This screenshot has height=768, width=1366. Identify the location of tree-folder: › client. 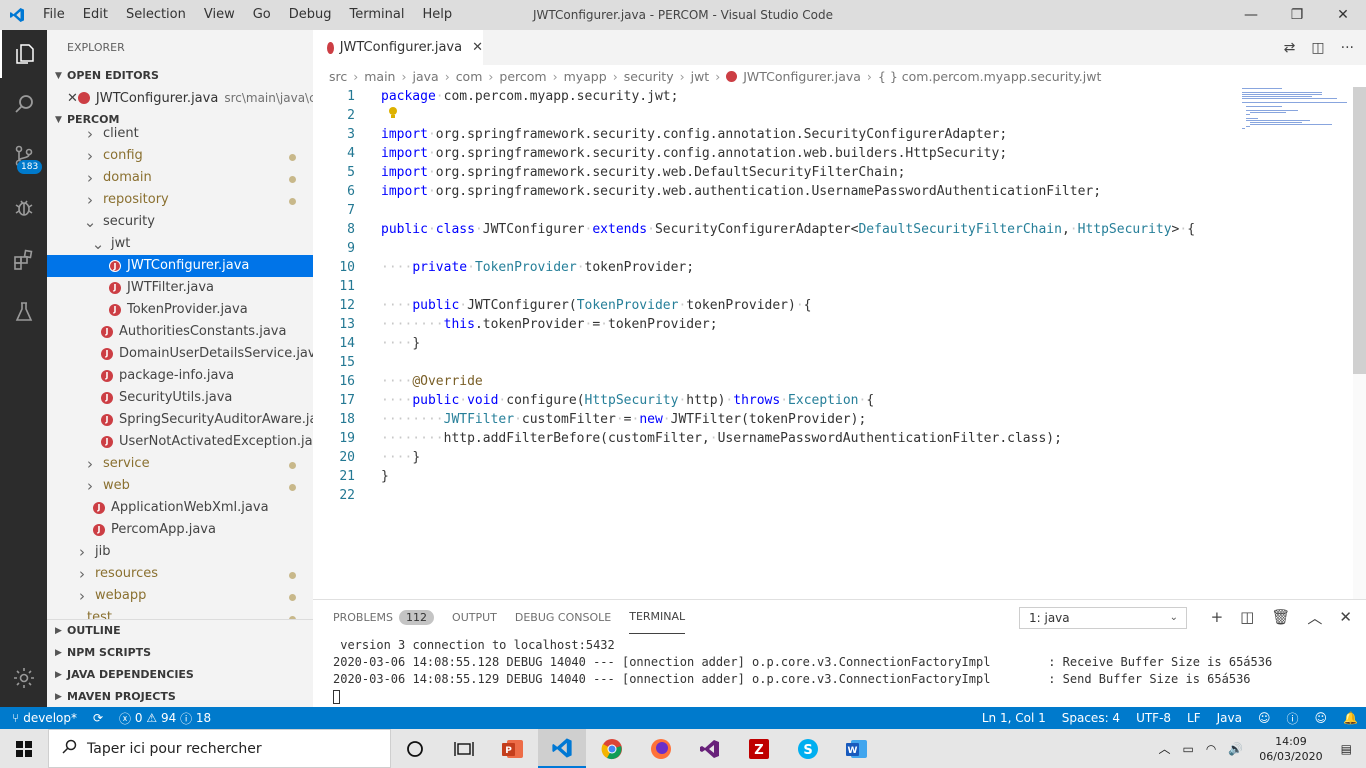
(180, 134).